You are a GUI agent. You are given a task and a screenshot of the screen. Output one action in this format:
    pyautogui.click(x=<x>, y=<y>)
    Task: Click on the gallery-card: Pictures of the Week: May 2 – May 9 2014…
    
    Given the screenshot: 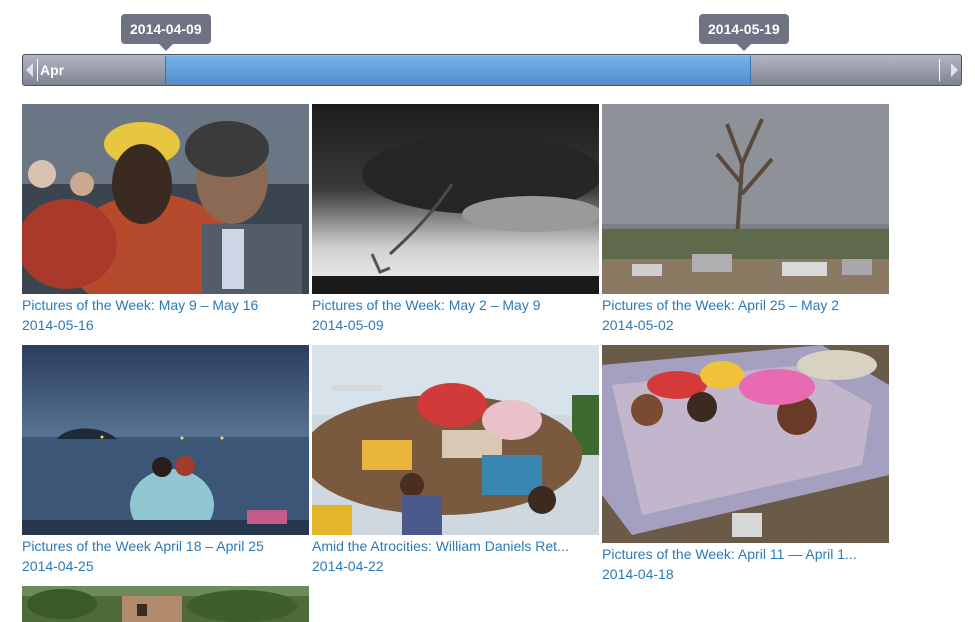 What is the action you would take?
    pyautogui.click(x=455, y=219)
    